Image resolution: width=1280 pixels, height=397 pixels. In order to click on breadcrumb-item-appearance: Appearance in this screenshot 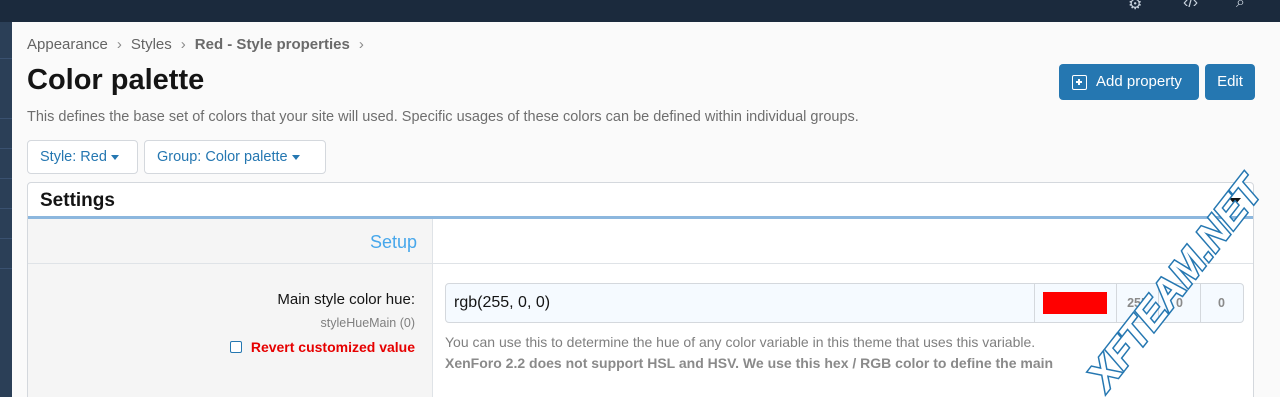, I will do `click(67, 44)`.